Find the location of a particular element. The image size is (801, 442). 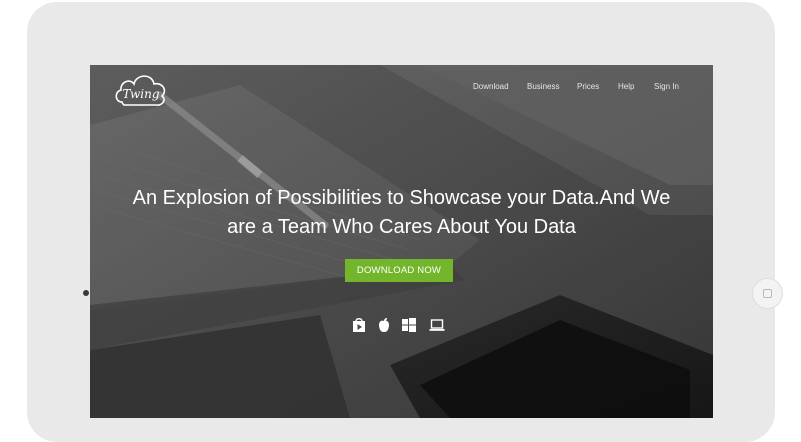

camera-icon is located at coordinates (86, 293).